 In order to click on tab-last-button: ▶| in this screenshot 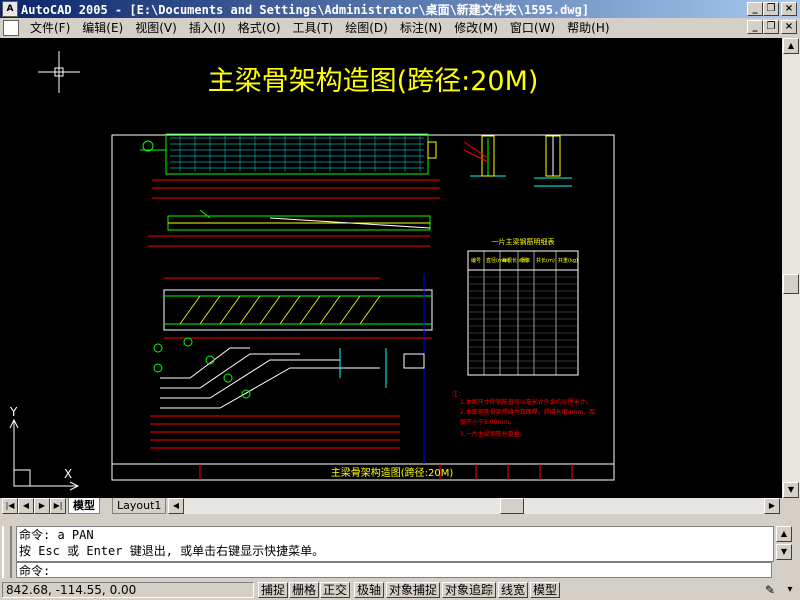, I will do `click(58, 506)`.